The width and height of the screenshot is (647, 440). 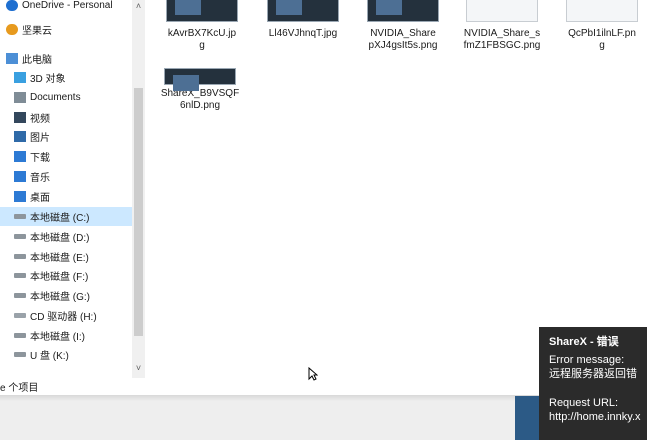 What do you see at coordinates (49, 356) in the screenshot?
I see `sidebar-item-label: U 盘 (K:)` at bounding box center [49, 356].